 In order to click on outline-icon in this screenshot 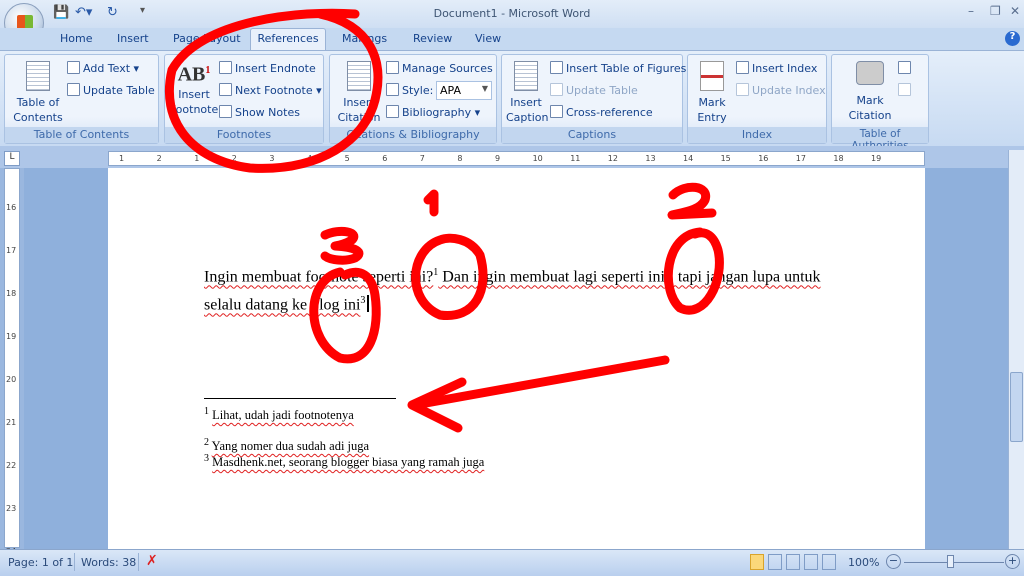, I will do `click(811, 562)`.